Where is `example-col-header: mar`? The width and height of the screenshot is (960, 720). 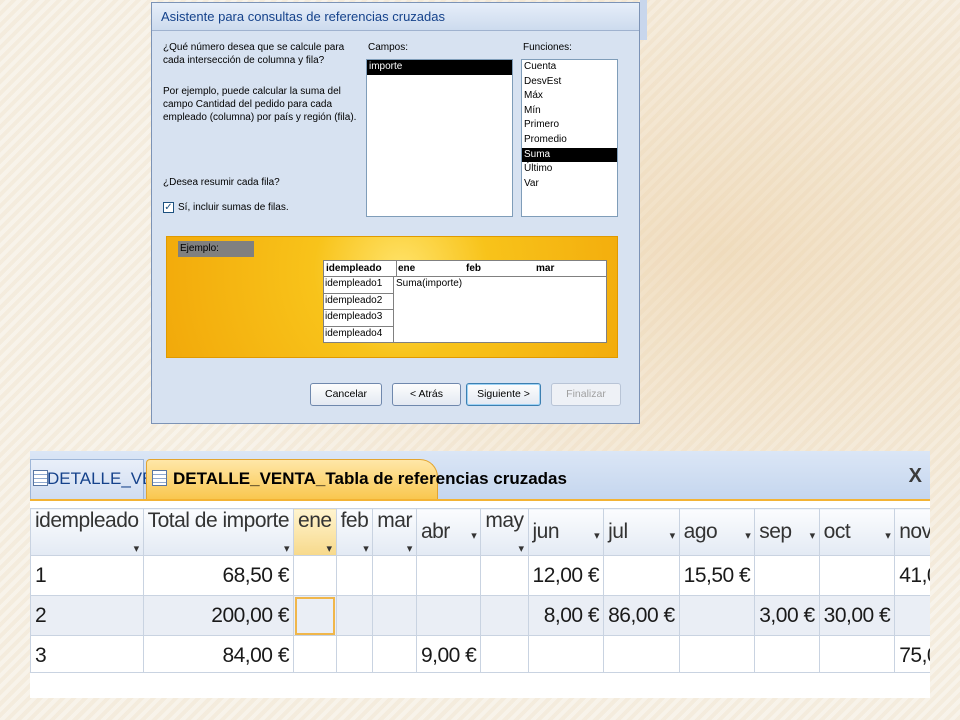 example-col-header: mar is located at coordinates (545, 268).